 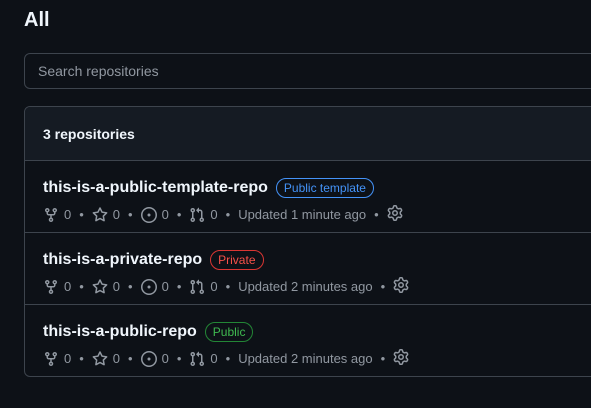 What do you see at coordinates (120, 332) in the screenshot?
I see `repo-name-link: this-is-a-public-repo` at bounding box center [120, 332].